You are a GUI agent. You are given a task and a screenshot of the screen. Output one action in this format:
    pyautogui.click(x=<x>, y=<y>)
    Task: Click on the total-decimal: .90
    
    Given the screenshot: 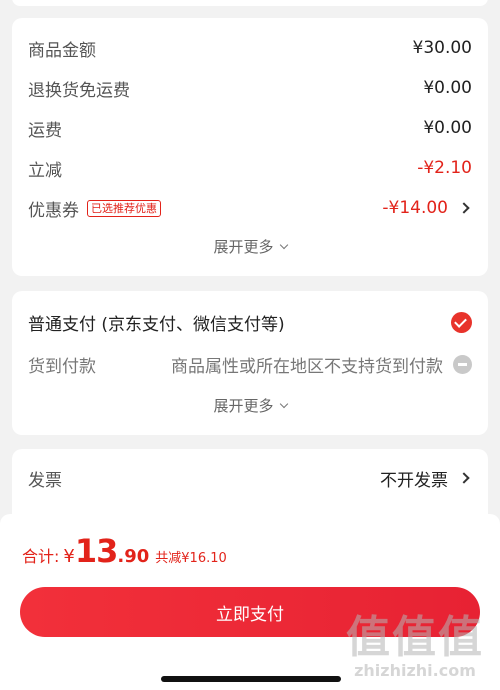 What is the action you would take?
    pyautogui.click(x=133, y=556)
    